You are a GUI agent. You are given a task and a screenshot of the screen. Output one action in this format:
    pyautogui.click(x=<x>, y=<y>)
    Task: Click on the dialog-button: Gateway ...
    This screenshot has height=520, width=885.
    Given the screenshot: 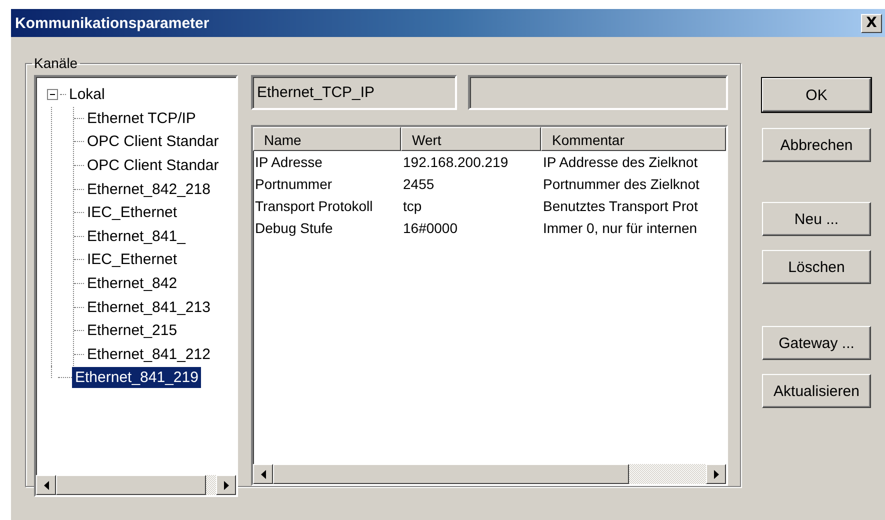 What is the action you would take?
    pyautogui.click(x=816, y=343)
    